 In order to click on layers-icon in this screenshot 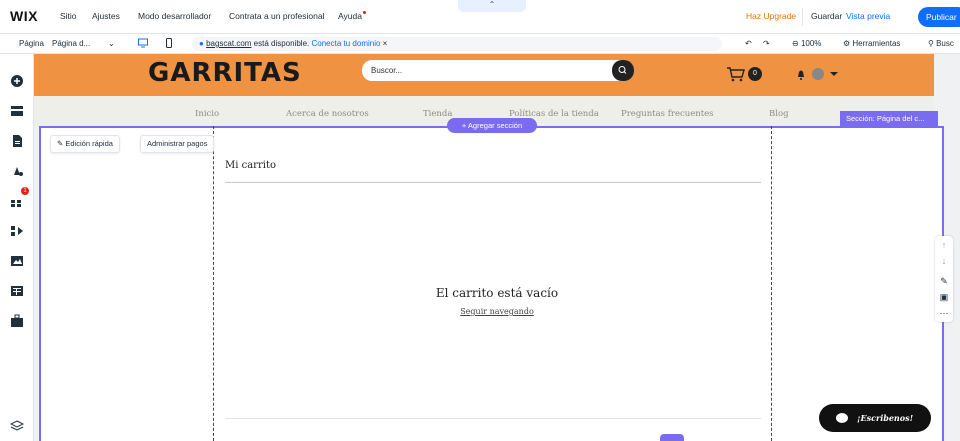, I will do `click(17, 426)`.